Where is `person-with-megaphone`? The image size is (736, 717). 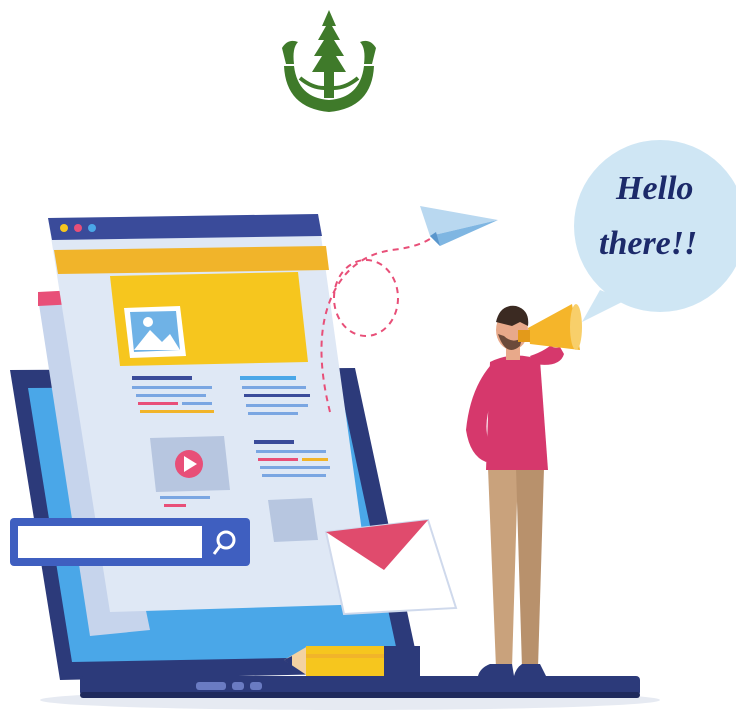 person-with-megaphone is located at coordinates (515, 490).